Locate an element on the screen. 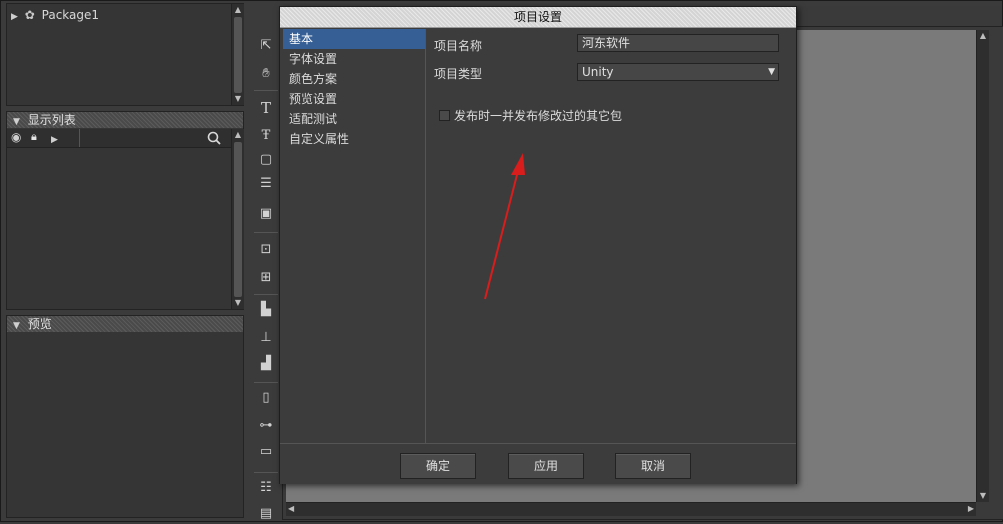  layout-icon: ☷ is located at coordinates (266, 488).